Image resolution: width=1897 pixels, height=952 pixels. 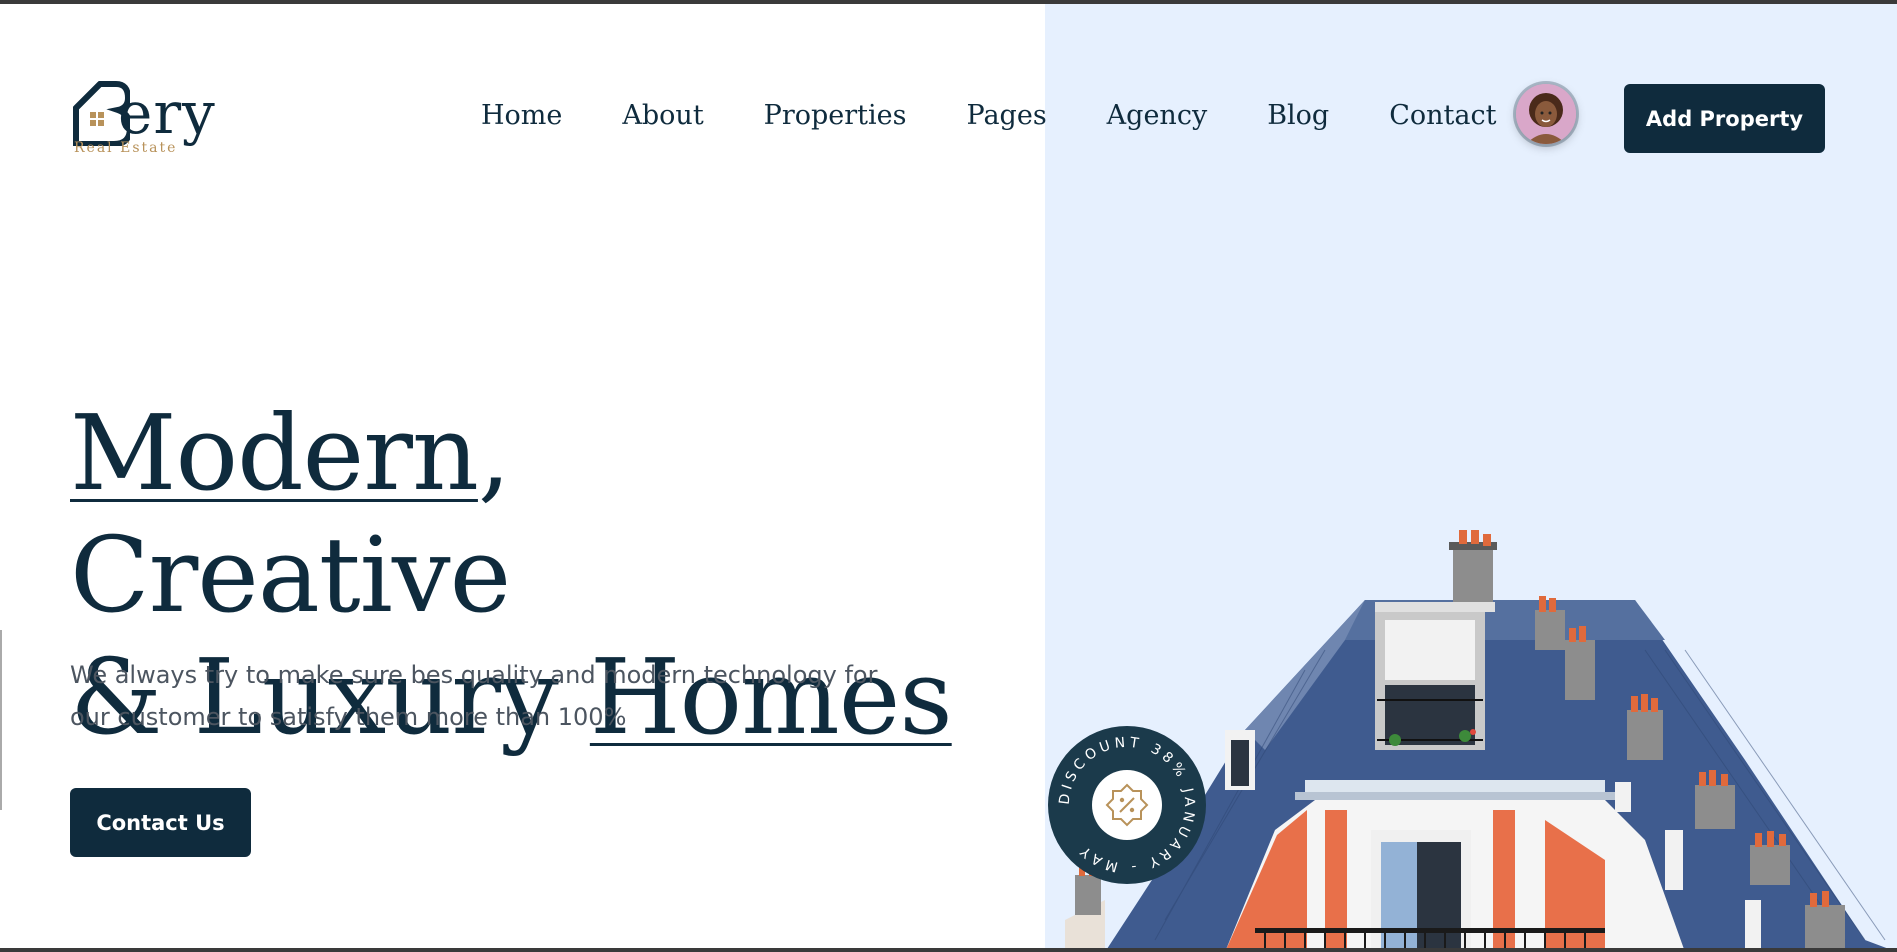 What do you see at coordinates (1298, 118) in the screenshot?
I see `nav-item-blog: Blog` at bounding box center [1298, 118].